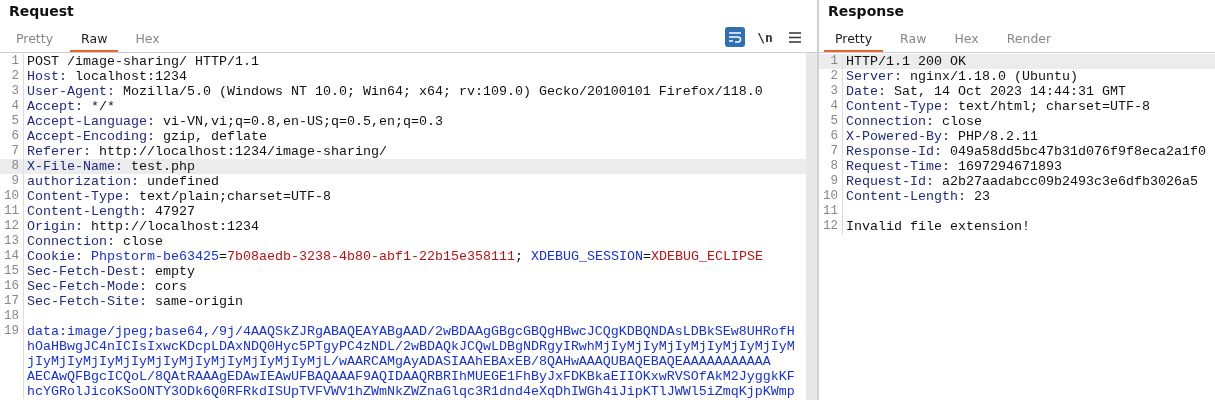 The height and width of the screenshot is (400, 1215). What do you see at coordinates (795, 37) in the screenshot?
I see `menu-icon` at bounding box center [795, 37].